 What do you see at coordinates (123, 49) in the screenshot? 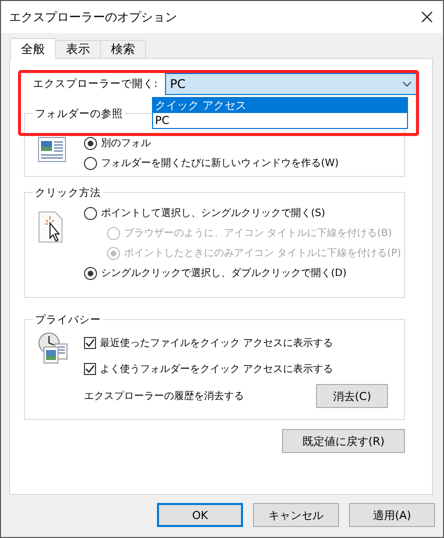
I see `tab: 検索` at bounding box center [123, 49].